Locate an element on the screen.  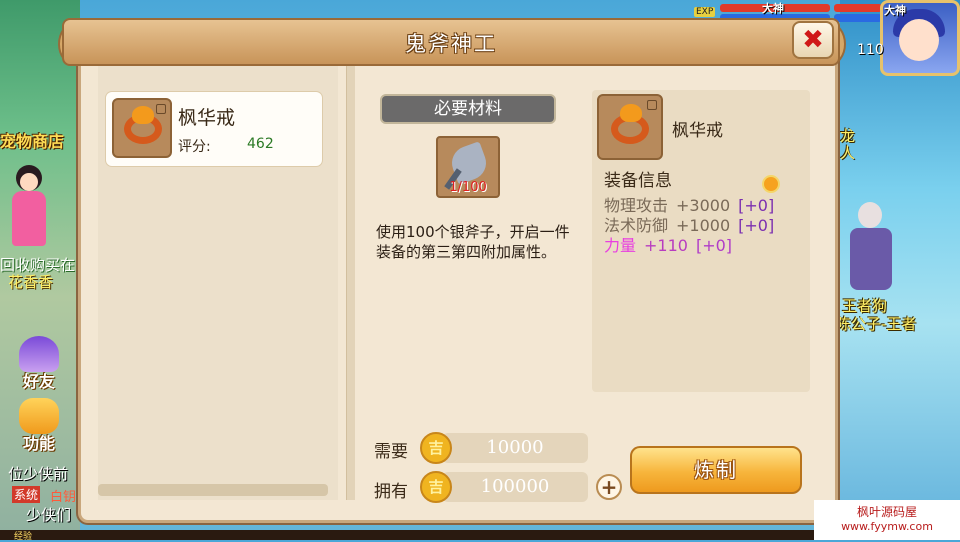
equipment-info-header: 装备信息 is located at coordinates (638, 181).